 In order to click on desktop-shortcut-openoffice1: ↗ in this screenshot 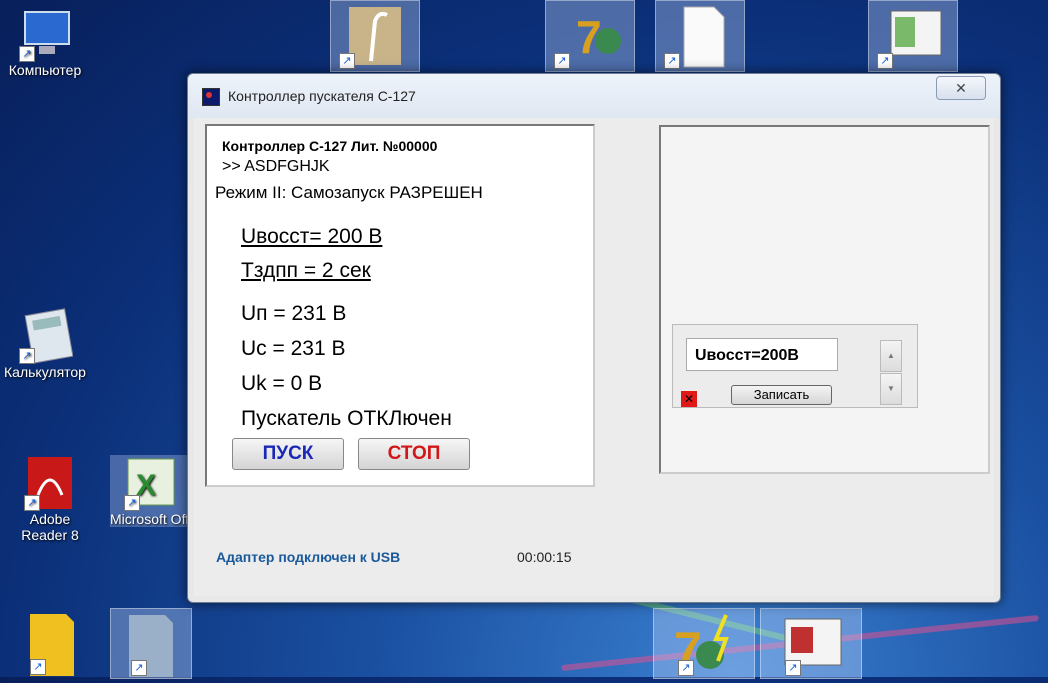, I will do `click(50, 642)`.